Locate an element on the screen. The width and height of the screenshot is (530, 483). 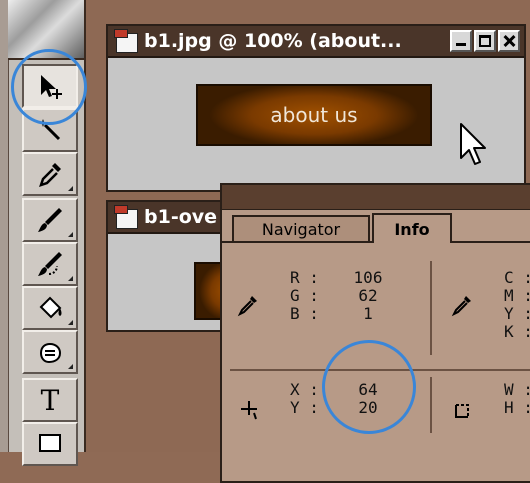
window-title: b1-ove is located at coordinates (181, 217).